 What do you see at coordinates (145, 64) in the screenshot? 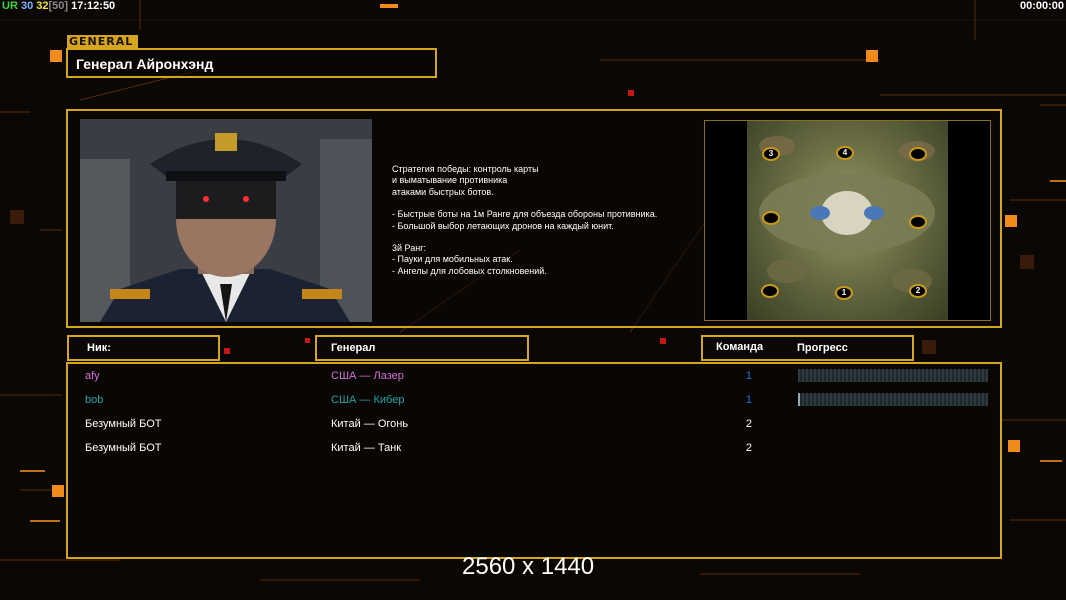
I see `general-name: Генерал Айронхэнд` at bounding box center [145, 64].